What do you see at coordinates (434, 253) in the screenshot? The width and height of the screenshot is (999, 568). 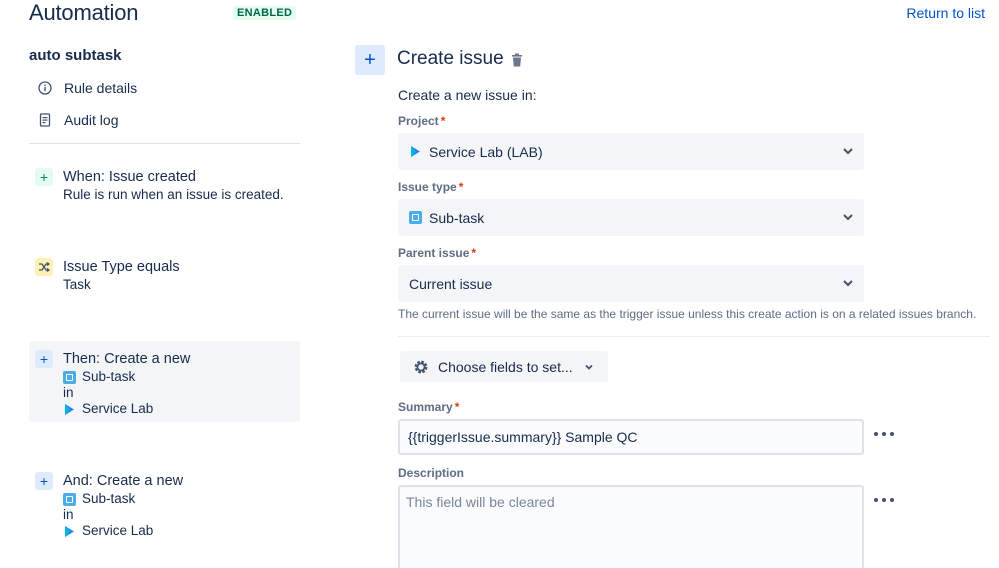 I see `parent-issue-label-text: Parent issue` at bounding box center [434, 253].